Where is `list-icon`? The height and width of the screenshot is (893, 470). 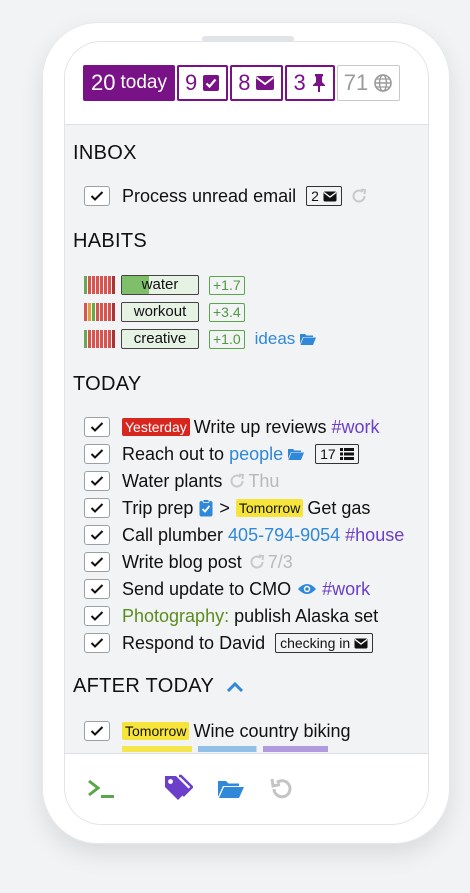
list-icon is located at coordinates (346, 454).